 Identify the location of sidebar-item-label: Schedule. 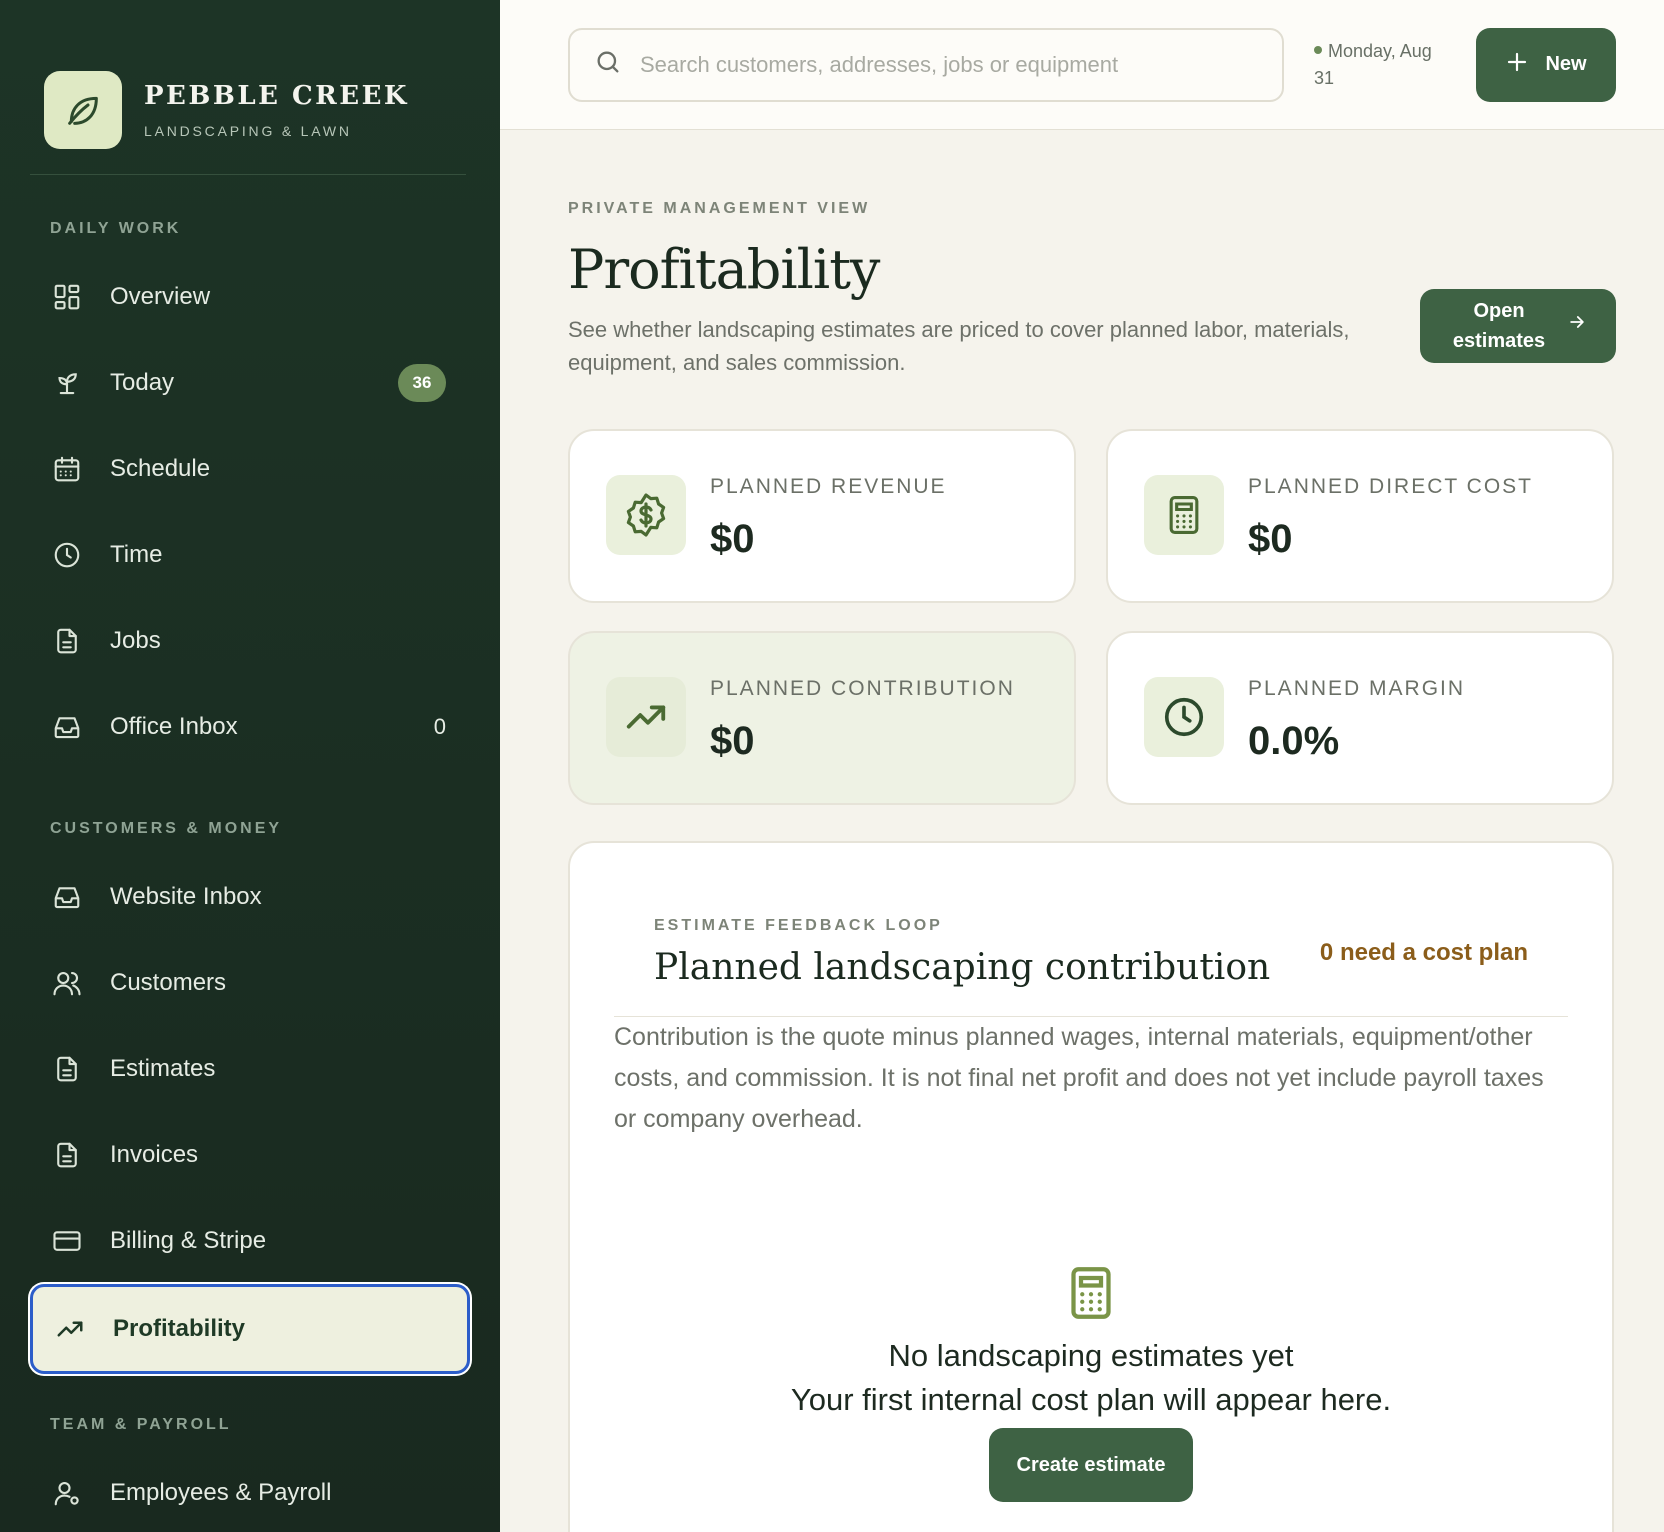
(160, 468).